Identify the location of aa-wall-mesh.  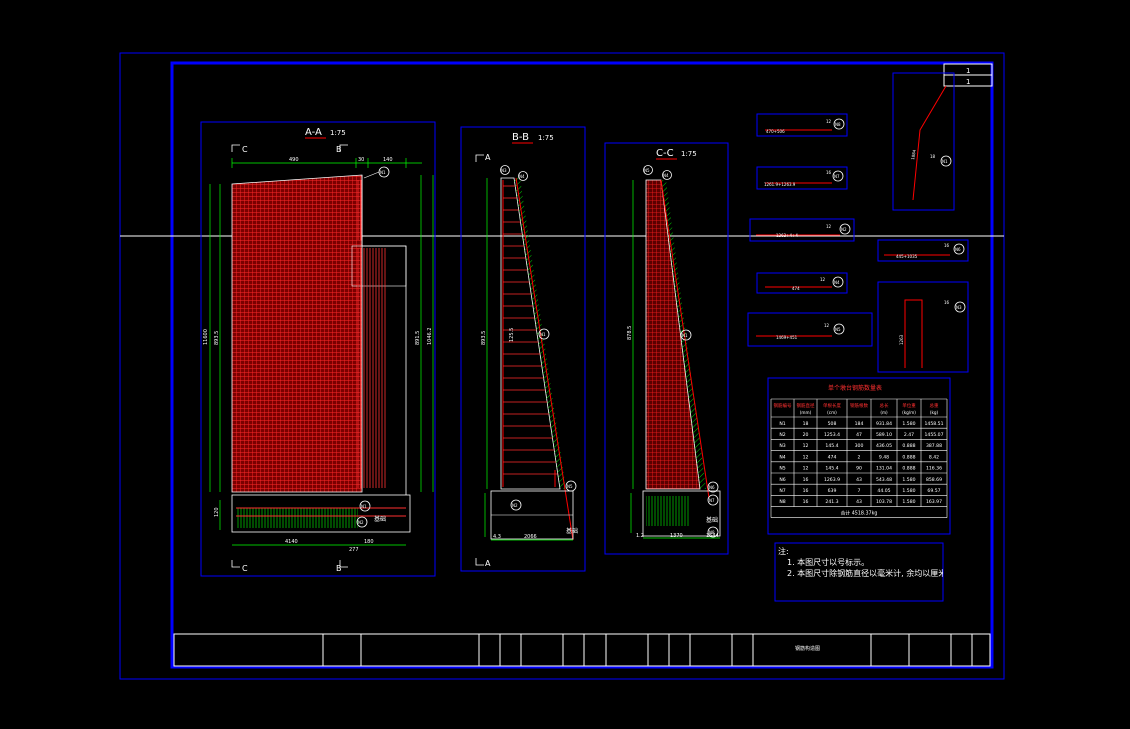
(297, 333).